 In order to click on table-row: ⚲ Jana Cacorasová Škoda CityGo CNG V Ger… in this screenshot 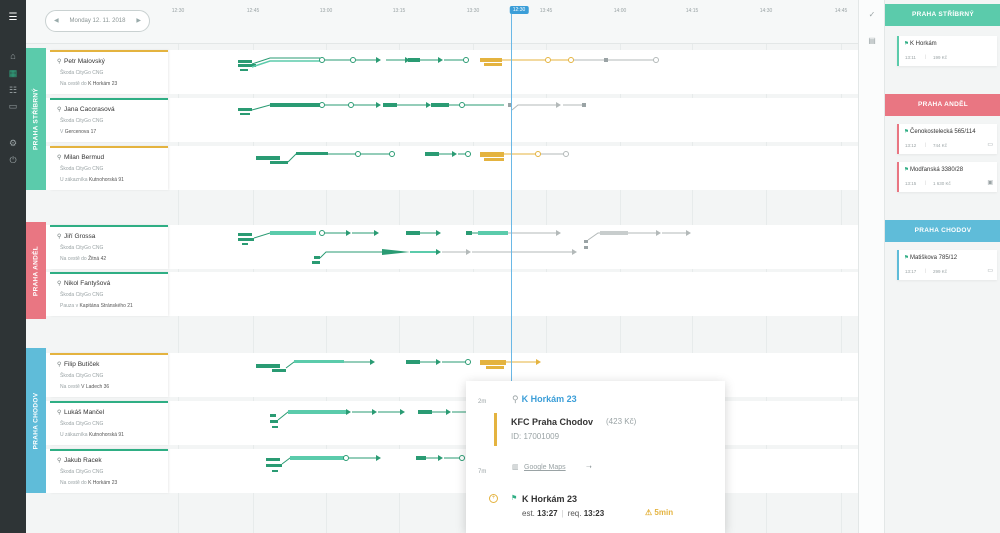, I will do `click(452, 120)`.